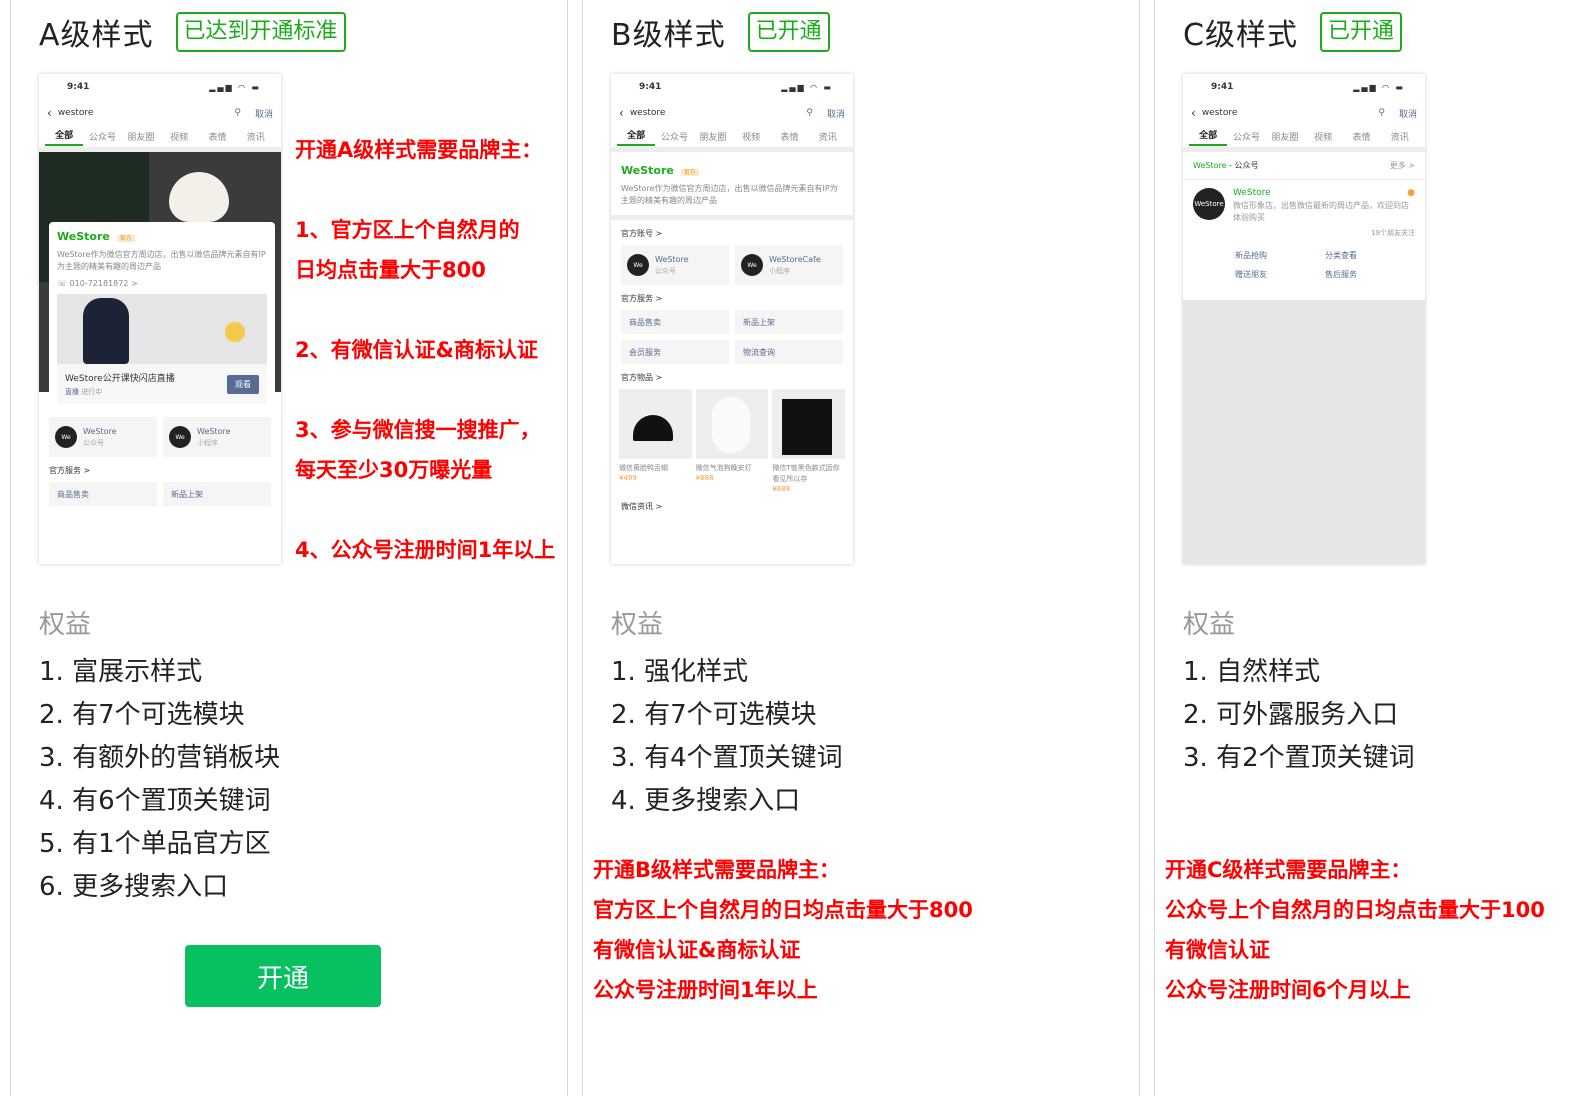  I want to click on level-a-title: A级样式, so click(96, 35).